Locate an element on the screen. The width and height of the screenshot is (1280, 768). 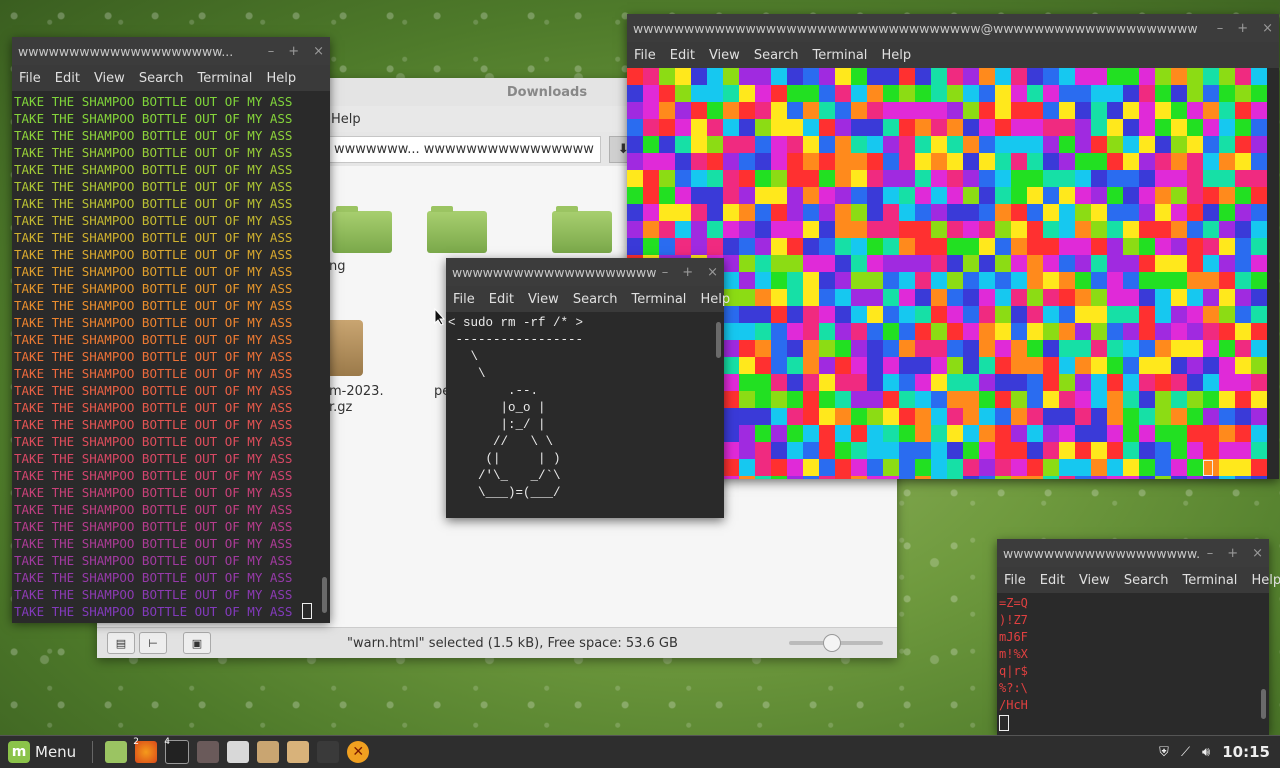
network-icon: ⟋ is located at coordinates (1185, 752).